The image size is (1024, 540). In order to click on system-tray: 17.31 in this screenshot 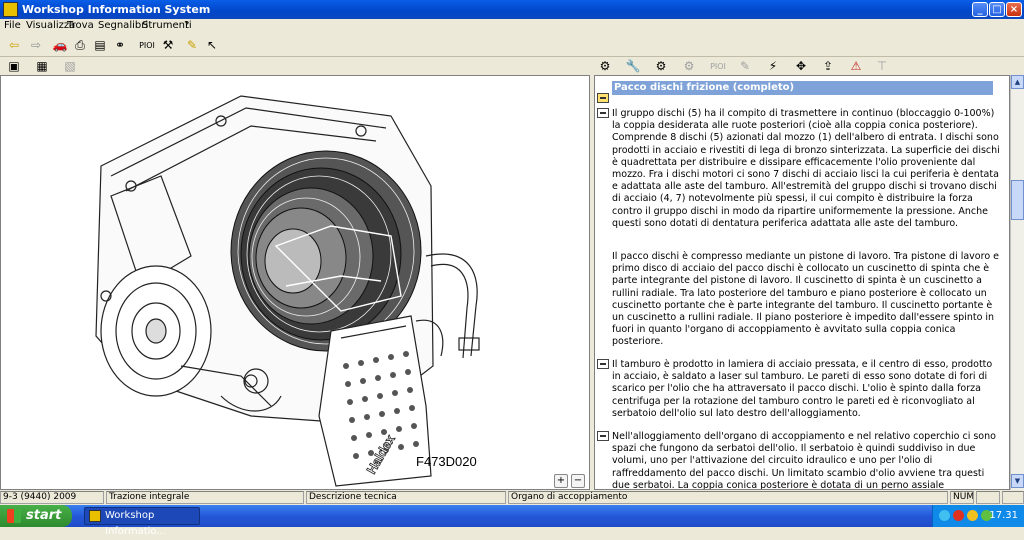, I will do `click(978, 516)`.